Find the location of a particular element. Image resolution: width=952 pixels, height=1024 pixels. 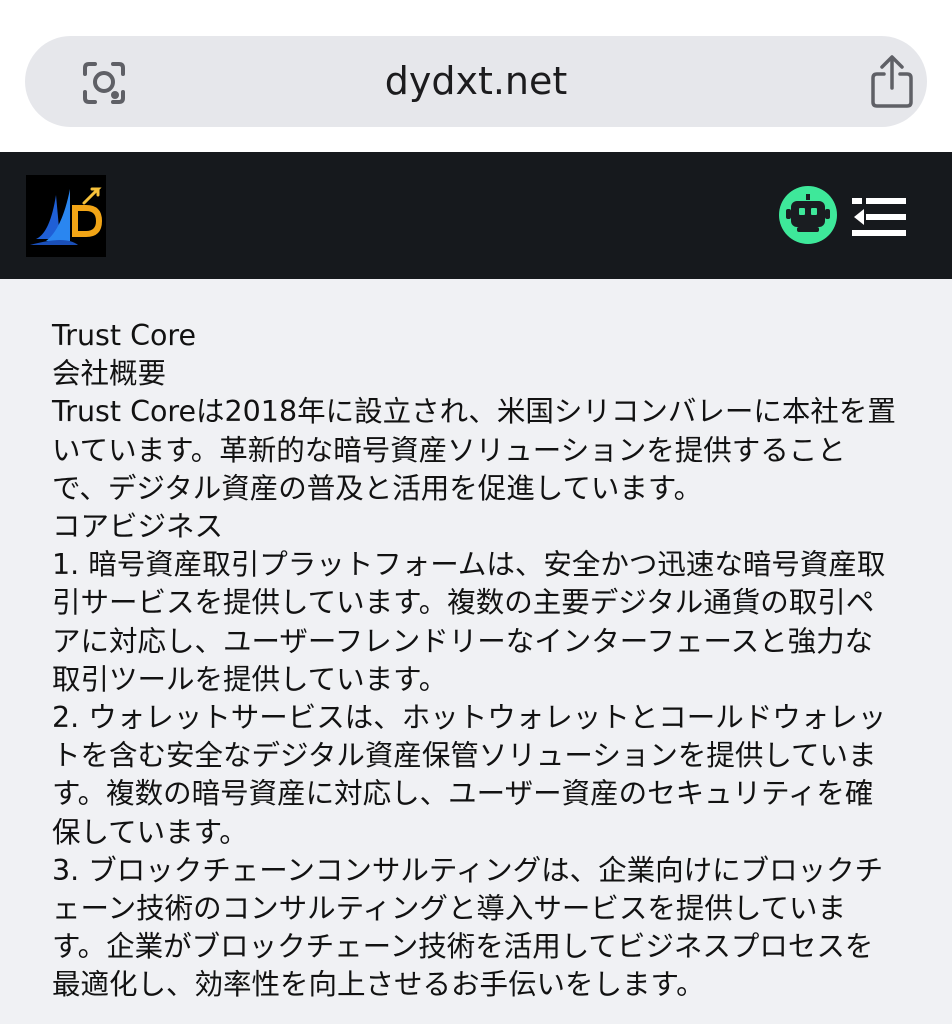

site-name: Trust Core is located at coordinates (124, 335).